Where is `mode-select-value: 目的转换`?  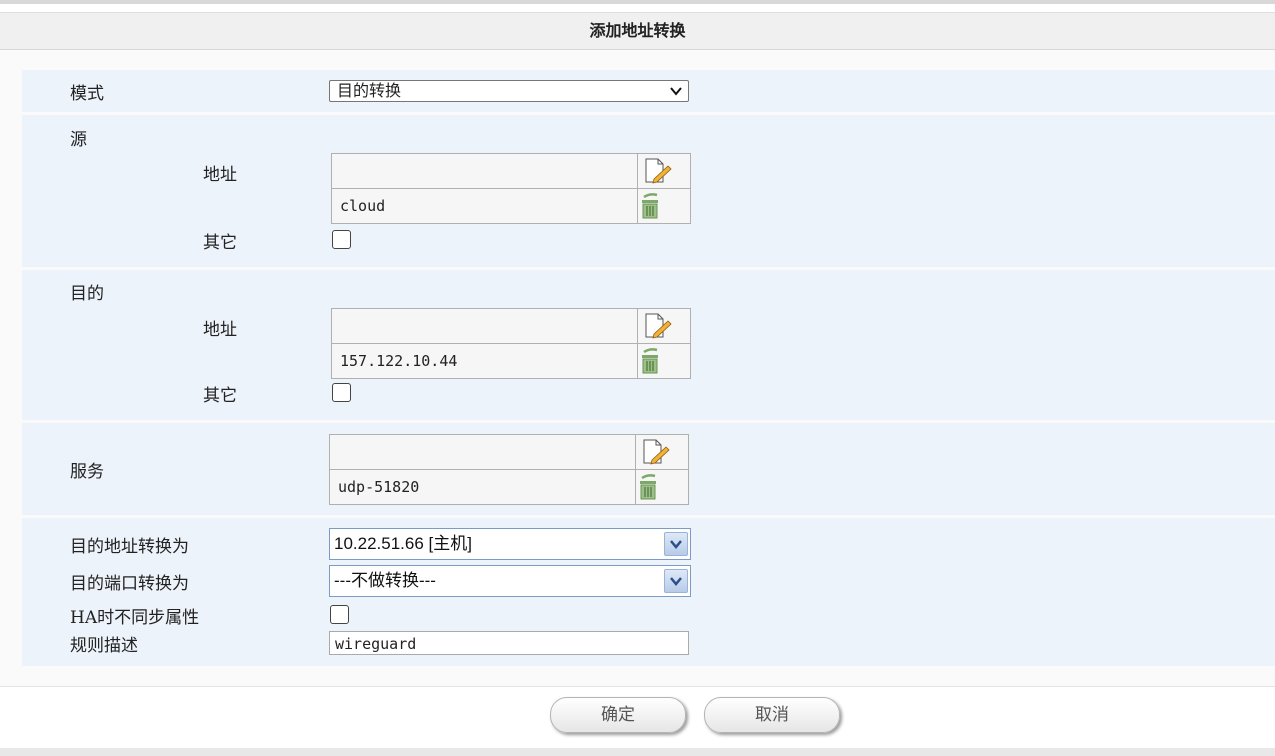
mode-select-value: 目的转换 is located at coordinates (369, 90).